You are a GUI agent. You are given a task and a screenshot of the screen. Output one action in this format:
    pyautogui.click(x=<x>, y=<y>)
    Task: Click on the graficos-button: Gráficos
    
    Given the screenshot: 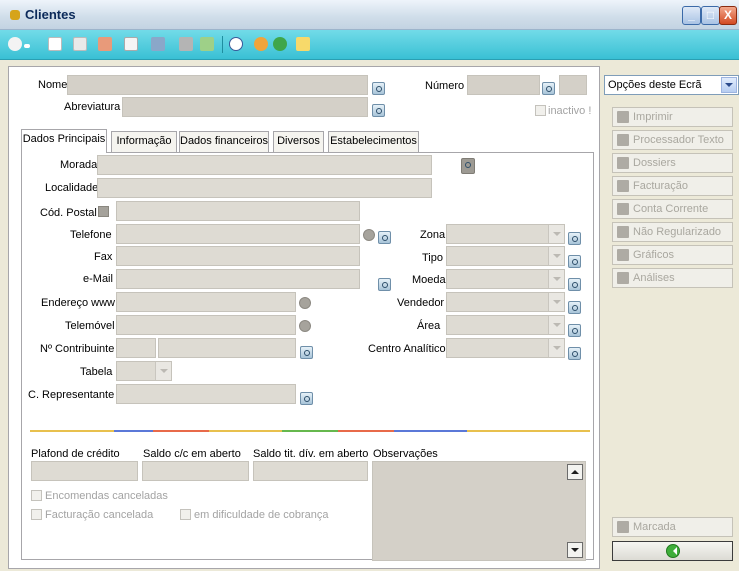 What is the action you would take?
    pyautogui.click(x=672, y=255)
    